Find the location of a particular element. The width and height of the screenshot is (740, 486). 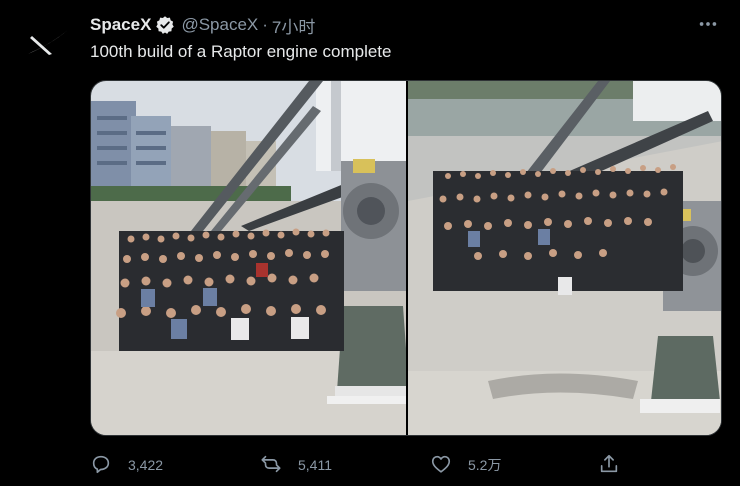

tweet-header: SpaceX @SpaceX · 7小时 is located at coordinates (202, 25).